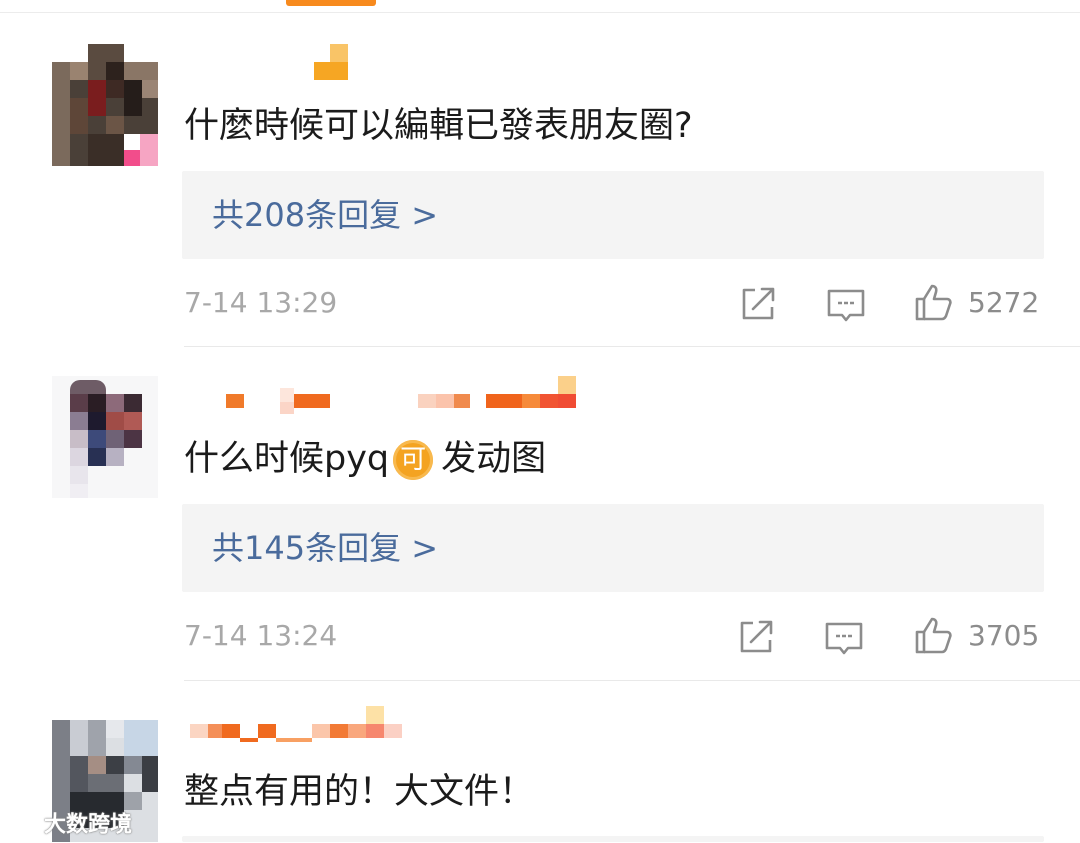 The width and height of the screenshot is (1080, 843). What do you see at coordinates (613, 839) in the screenshot?
I see `replies-box` at bounding box center [613, 839].